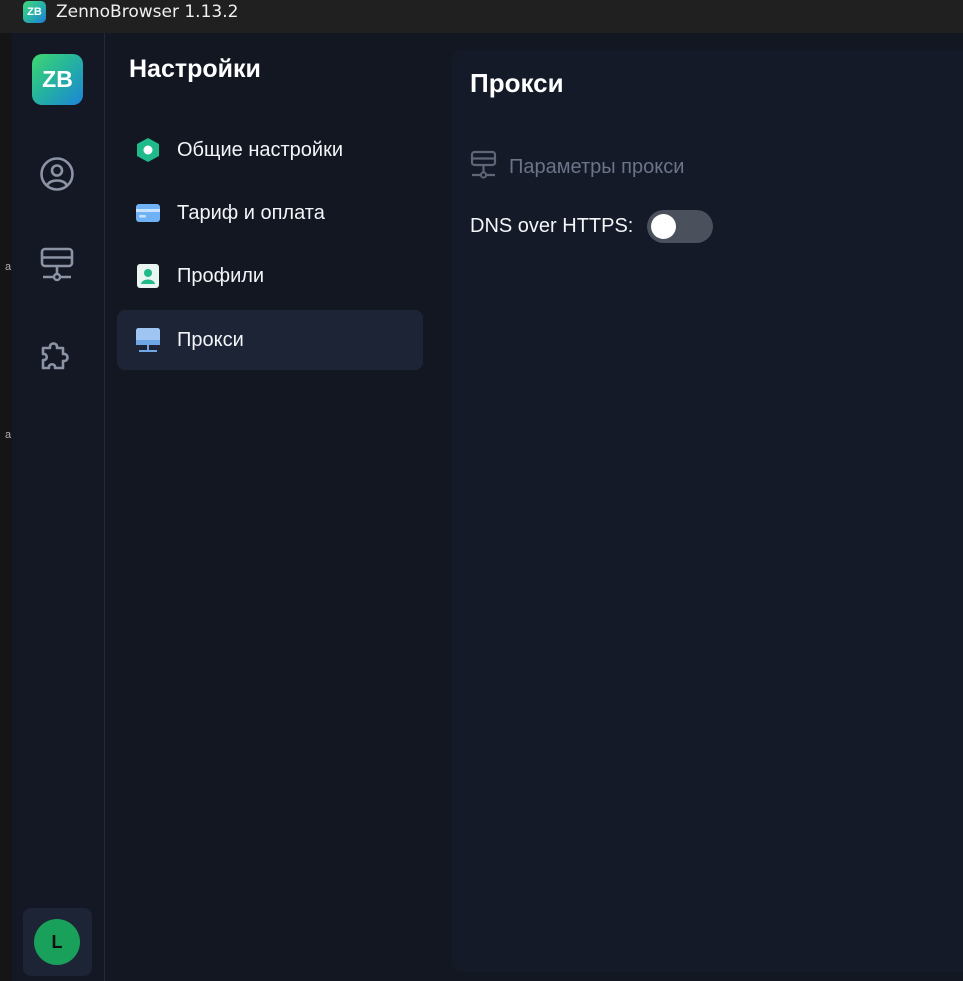 The height and width of the screenshot is (981, 963). Describe the element at coordinates (57, 174) in the screenshot. I see `user-circle-icon` at that location.